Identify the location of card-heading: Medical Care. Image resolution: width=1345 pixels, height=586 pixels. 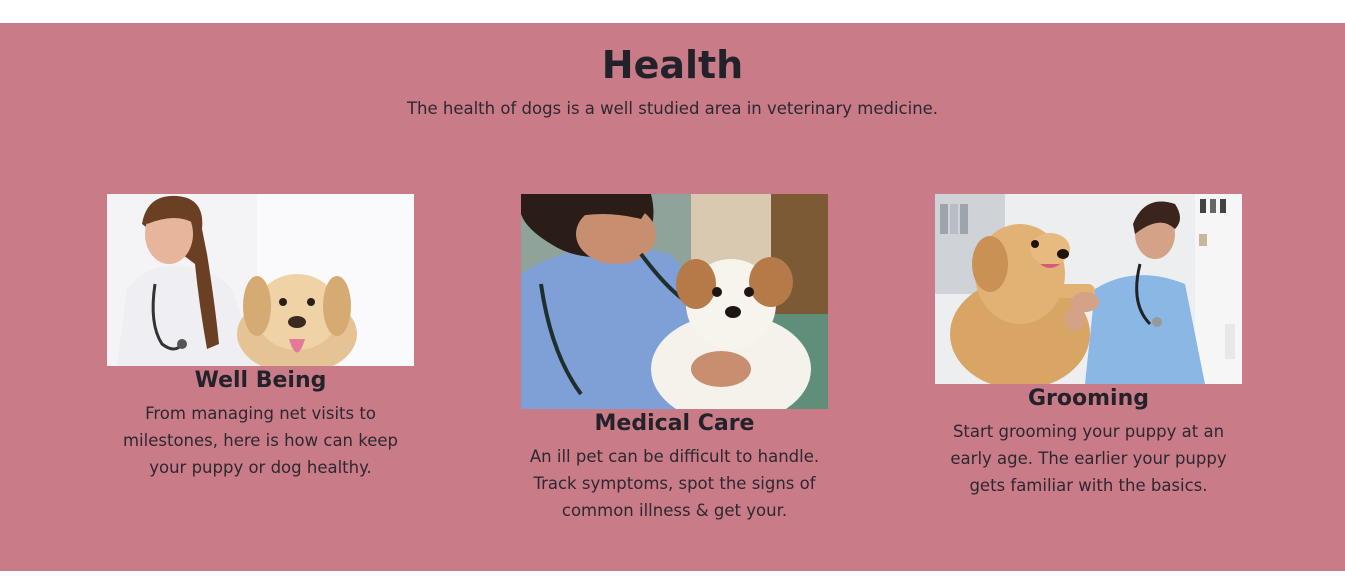
(674, 423).